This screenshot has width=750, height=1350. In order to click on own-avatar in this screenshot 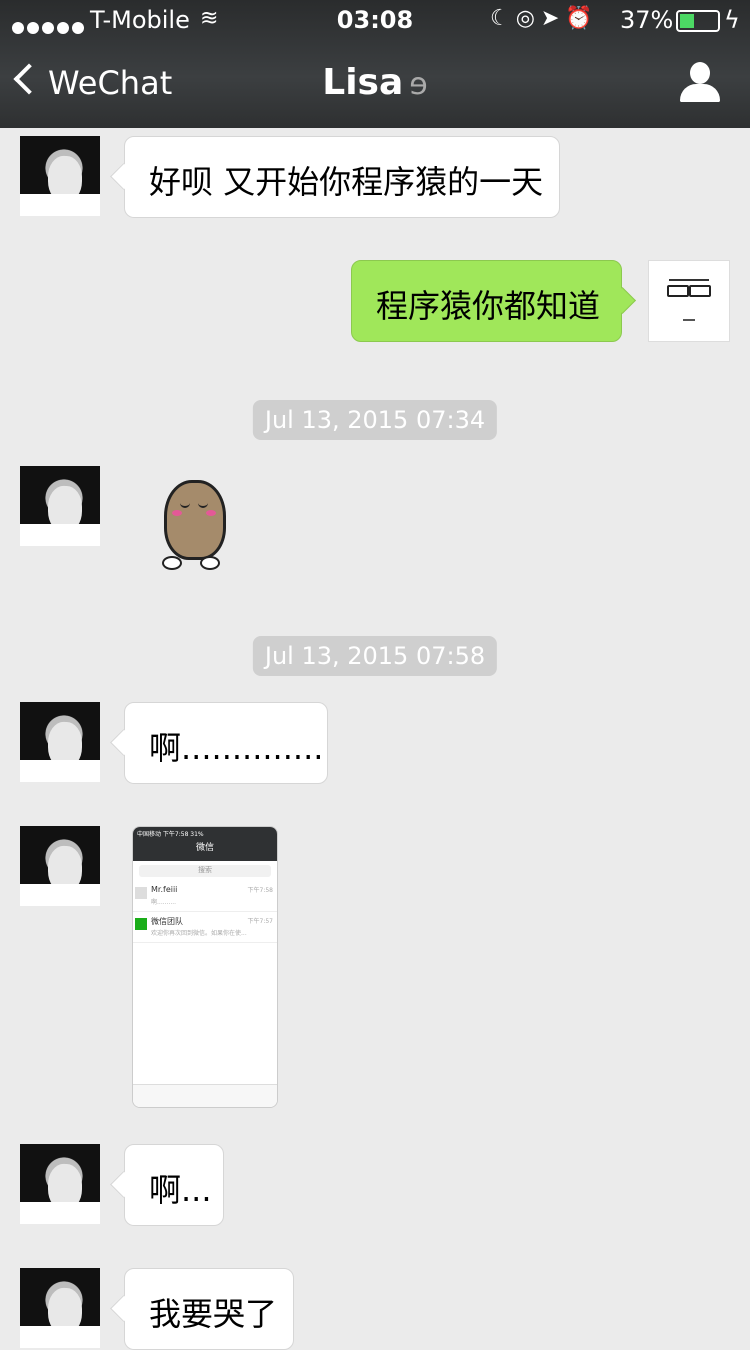, I will do `click(689, 301)`.